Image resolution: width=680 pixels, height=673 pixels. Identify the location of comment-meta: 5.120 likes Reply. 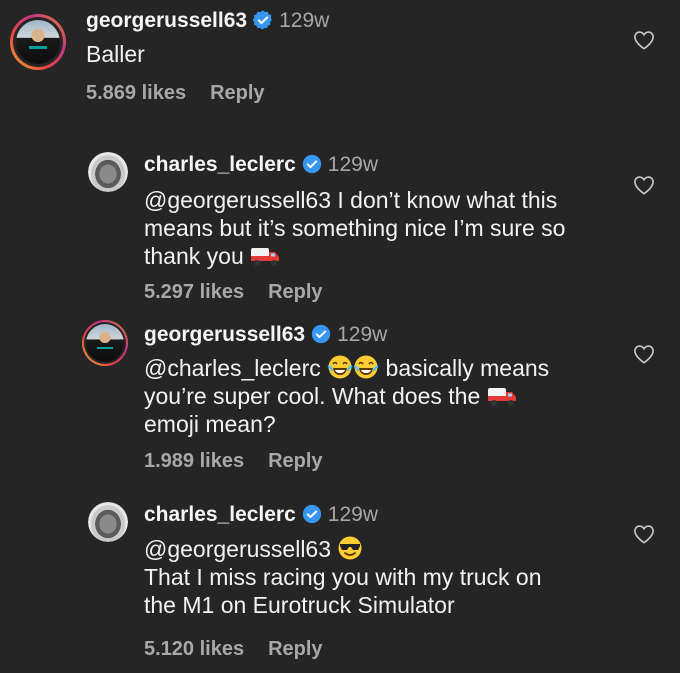
(233, 649).